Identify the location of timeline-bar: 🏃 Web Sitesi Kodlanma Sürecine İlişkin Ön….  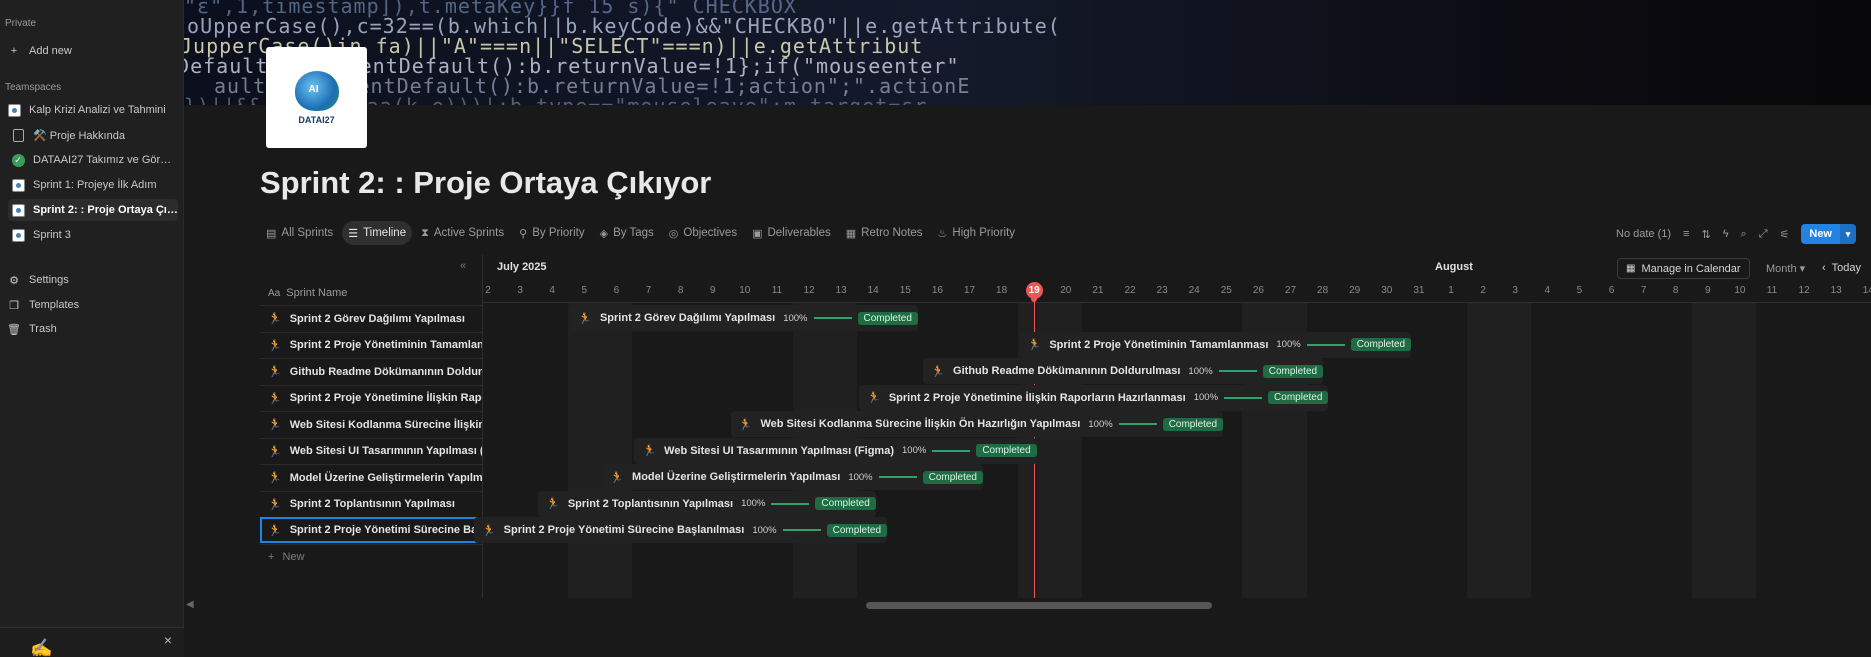
(977, 424).